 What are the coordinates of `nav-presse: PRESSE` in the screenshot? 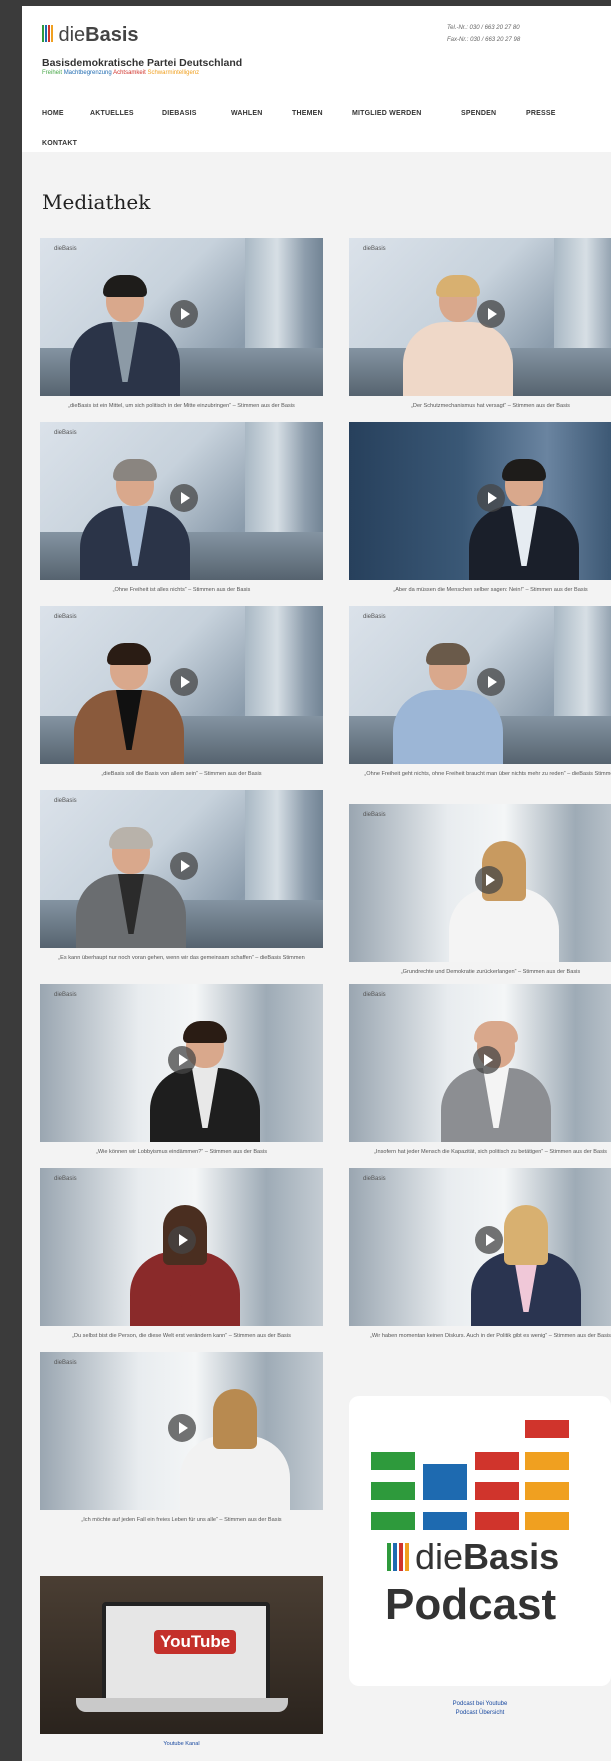 It's located at (541, 113).